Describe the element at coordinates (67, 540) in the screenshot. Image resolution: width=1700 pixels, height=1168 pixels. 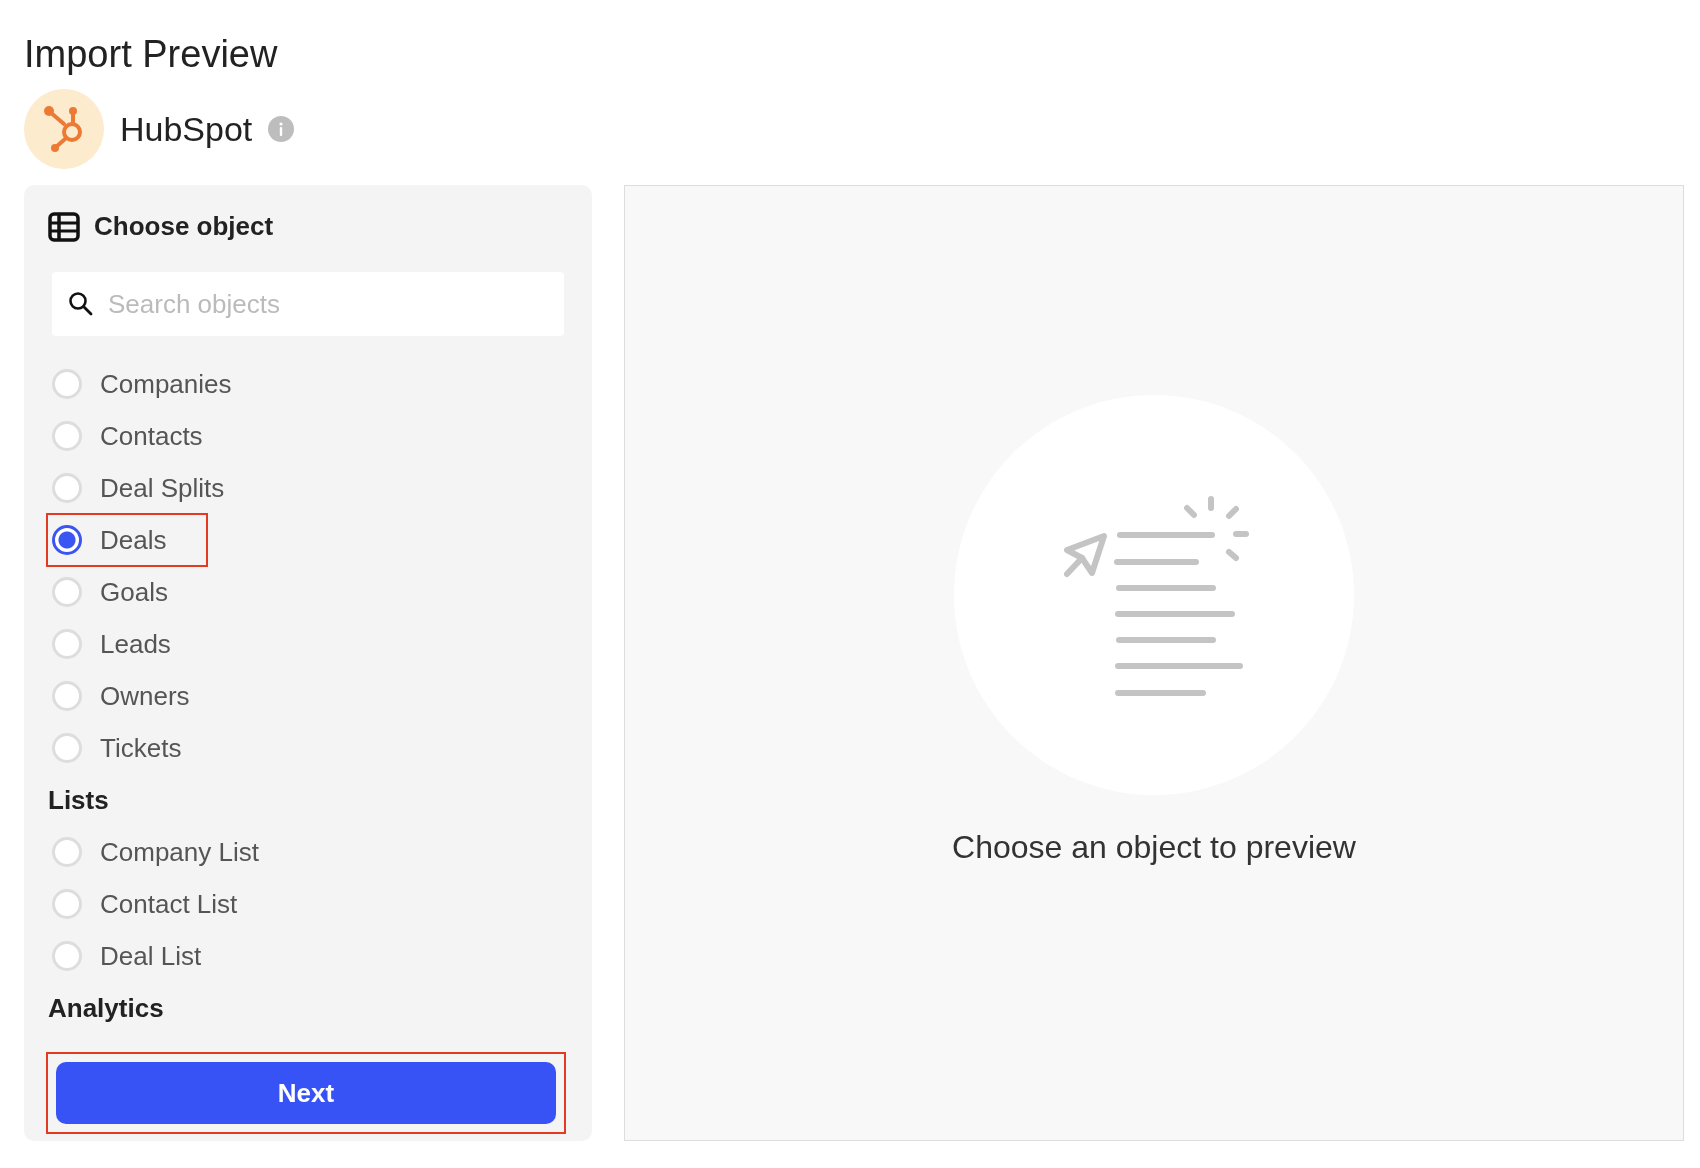
I see `radio-button` at that location.